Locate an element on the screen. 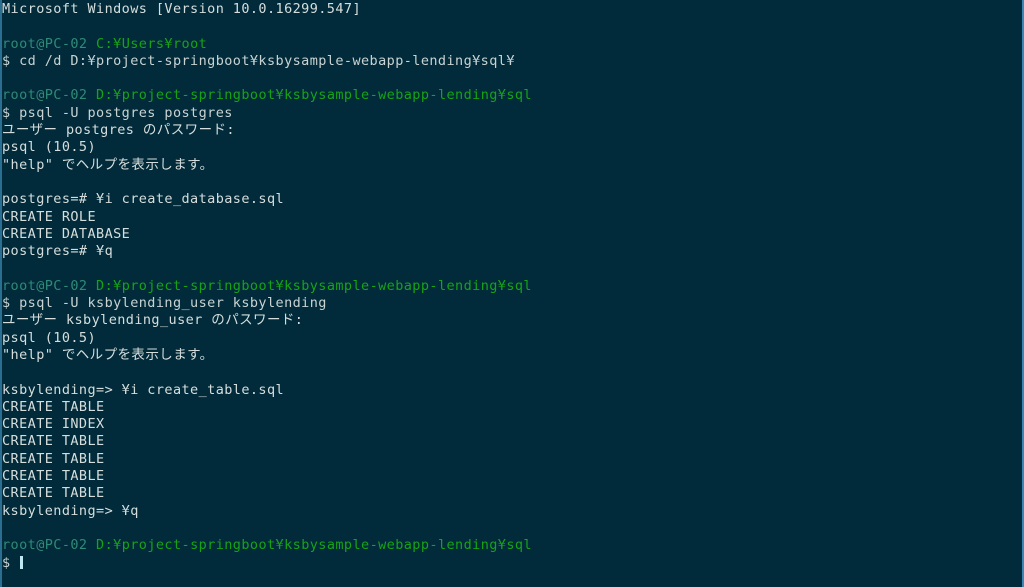  terminal-line-command-4: $ is located at coordinates (512, 563).